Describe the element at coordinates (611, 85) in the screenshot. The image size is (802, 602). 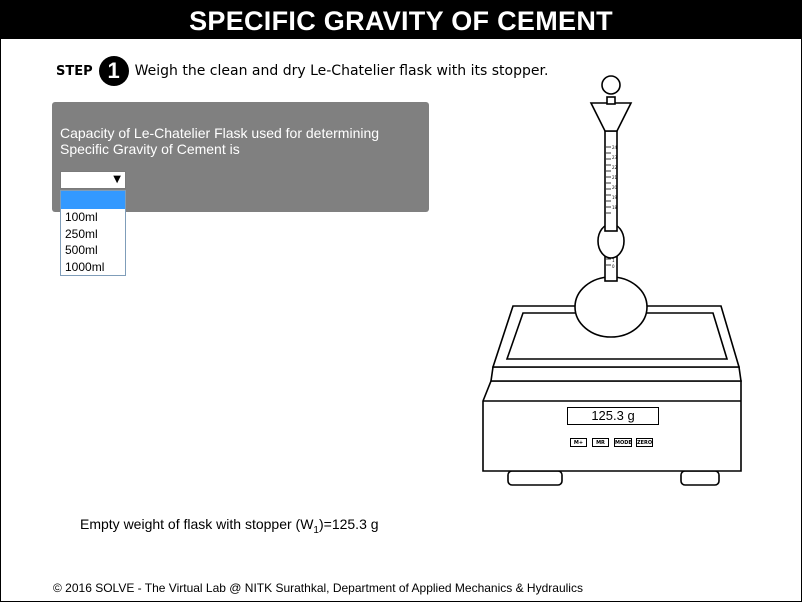
I see `flask-stopper` at that location.